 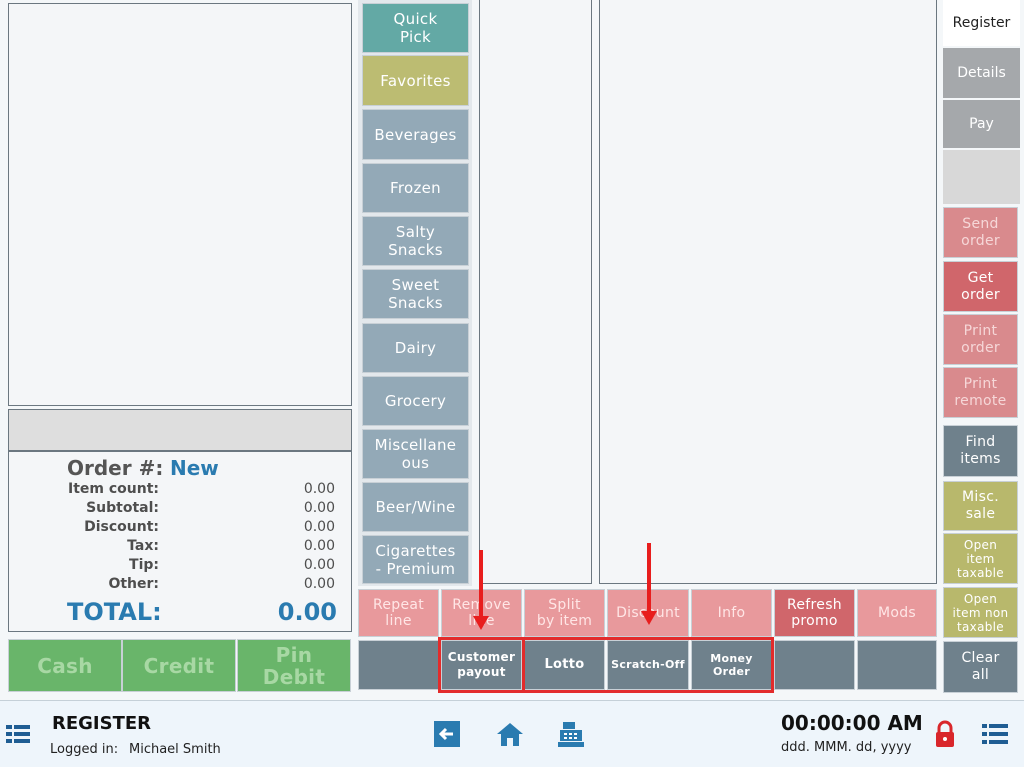 I want to click on send-order-button: Send order, so click(x=980, y=232).